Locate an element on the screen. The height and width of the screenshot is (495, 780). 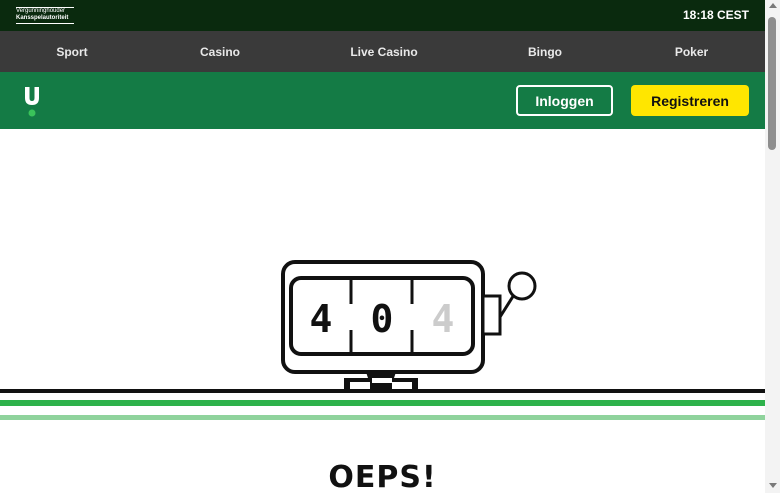
nav-item-bingo: Bingo is located at coordinates (545, 51).